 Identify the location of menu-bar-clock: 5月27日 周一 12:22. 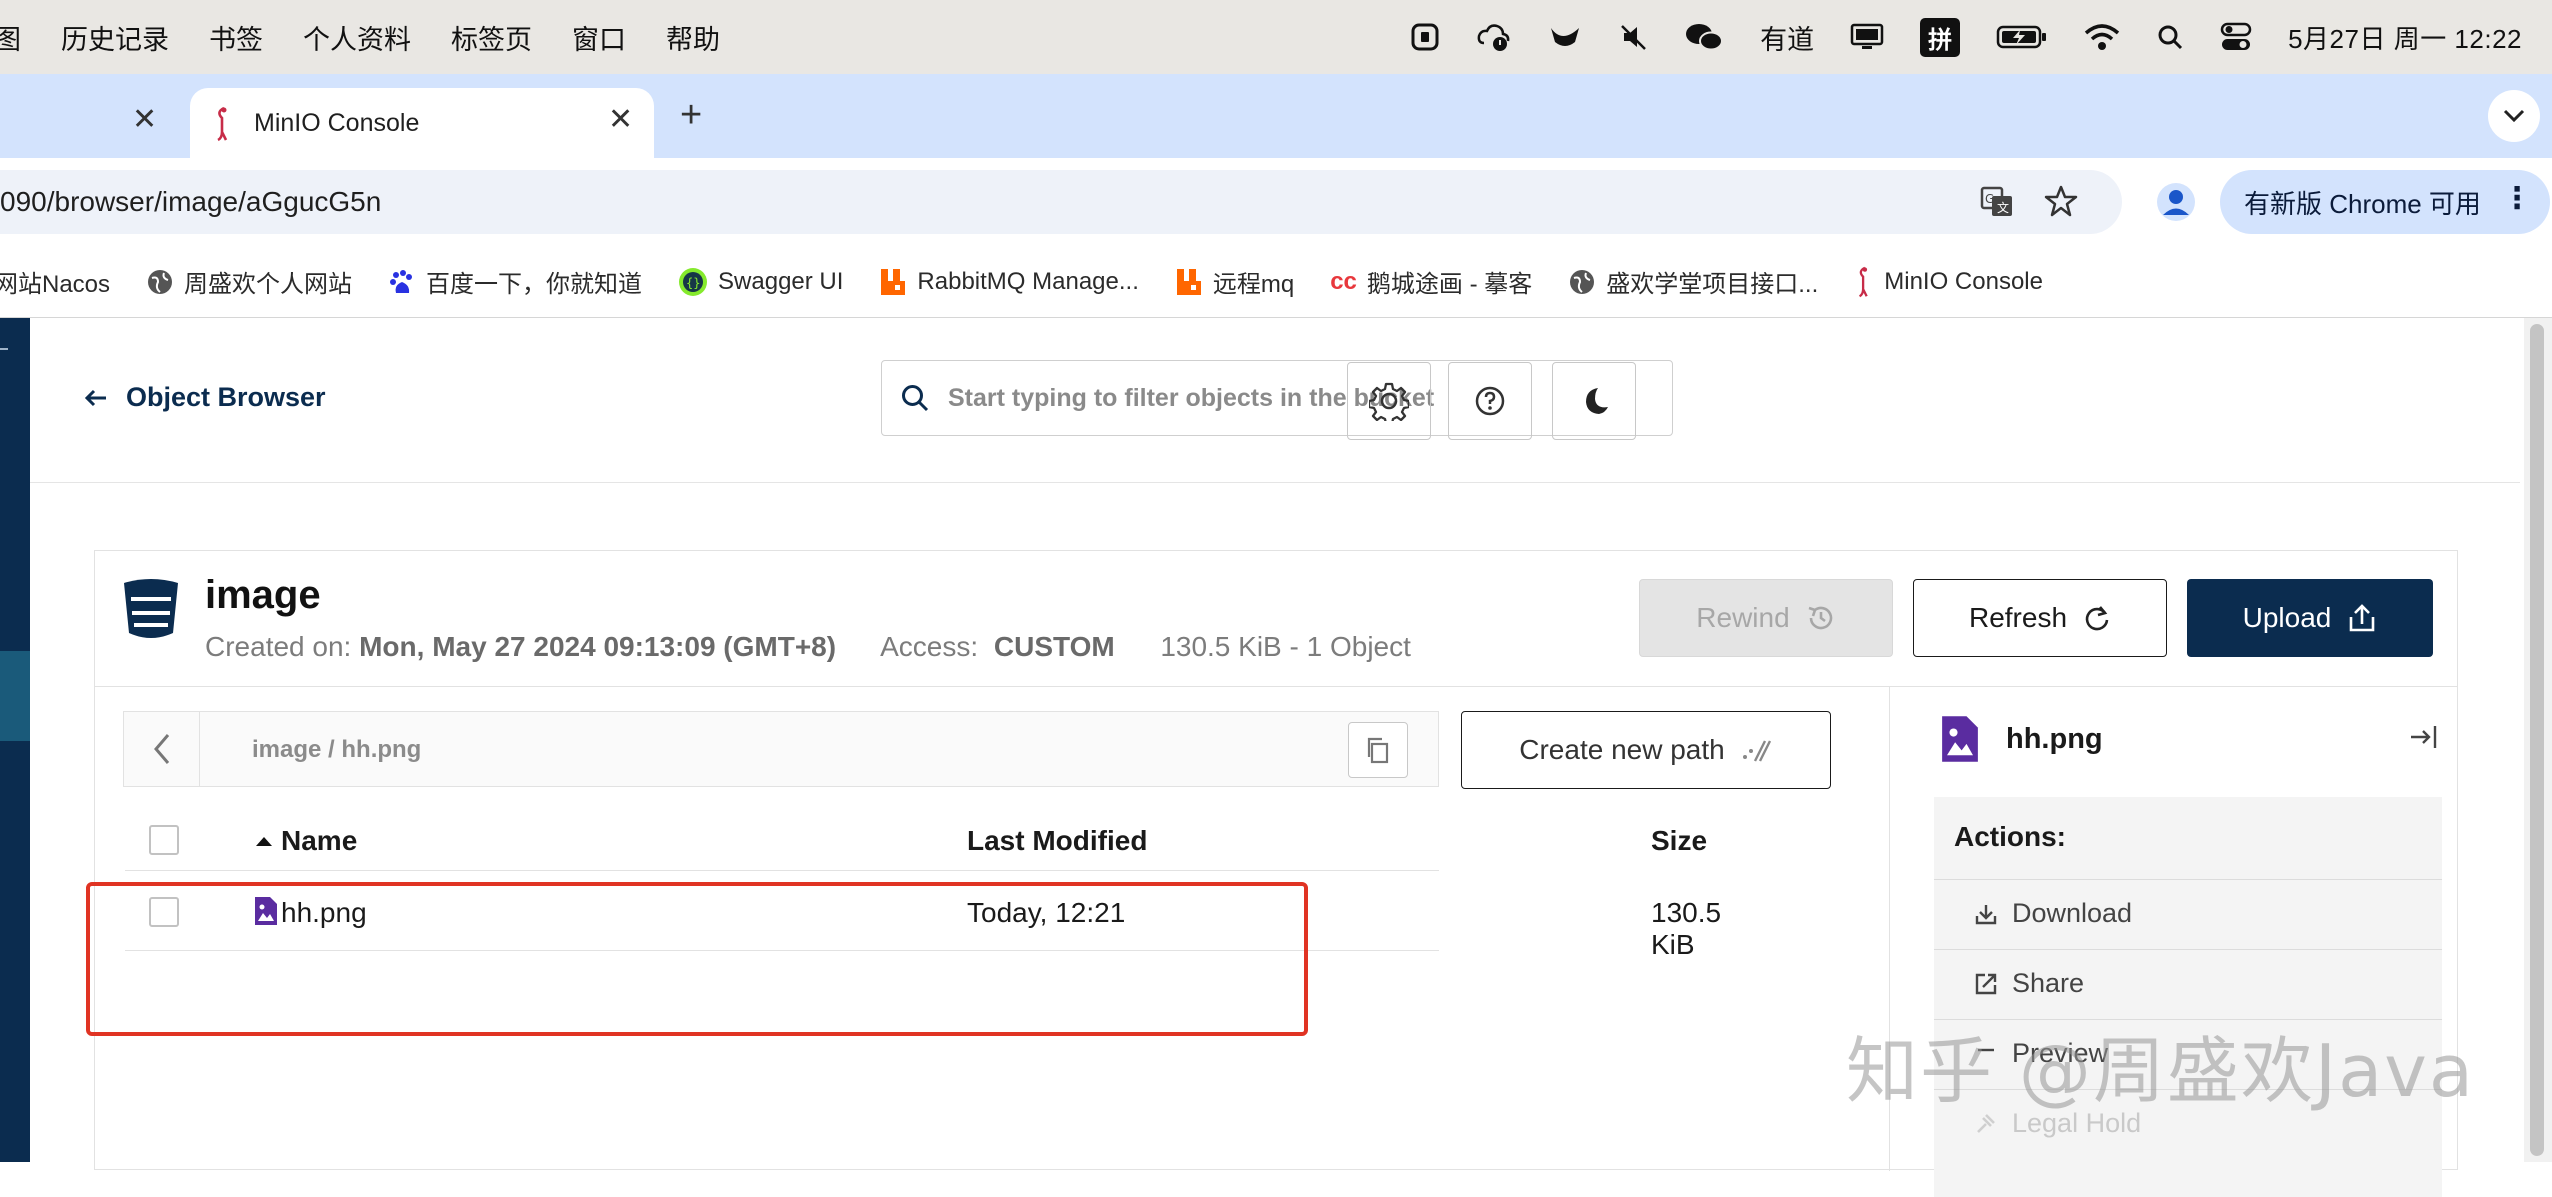
(2405, 37).